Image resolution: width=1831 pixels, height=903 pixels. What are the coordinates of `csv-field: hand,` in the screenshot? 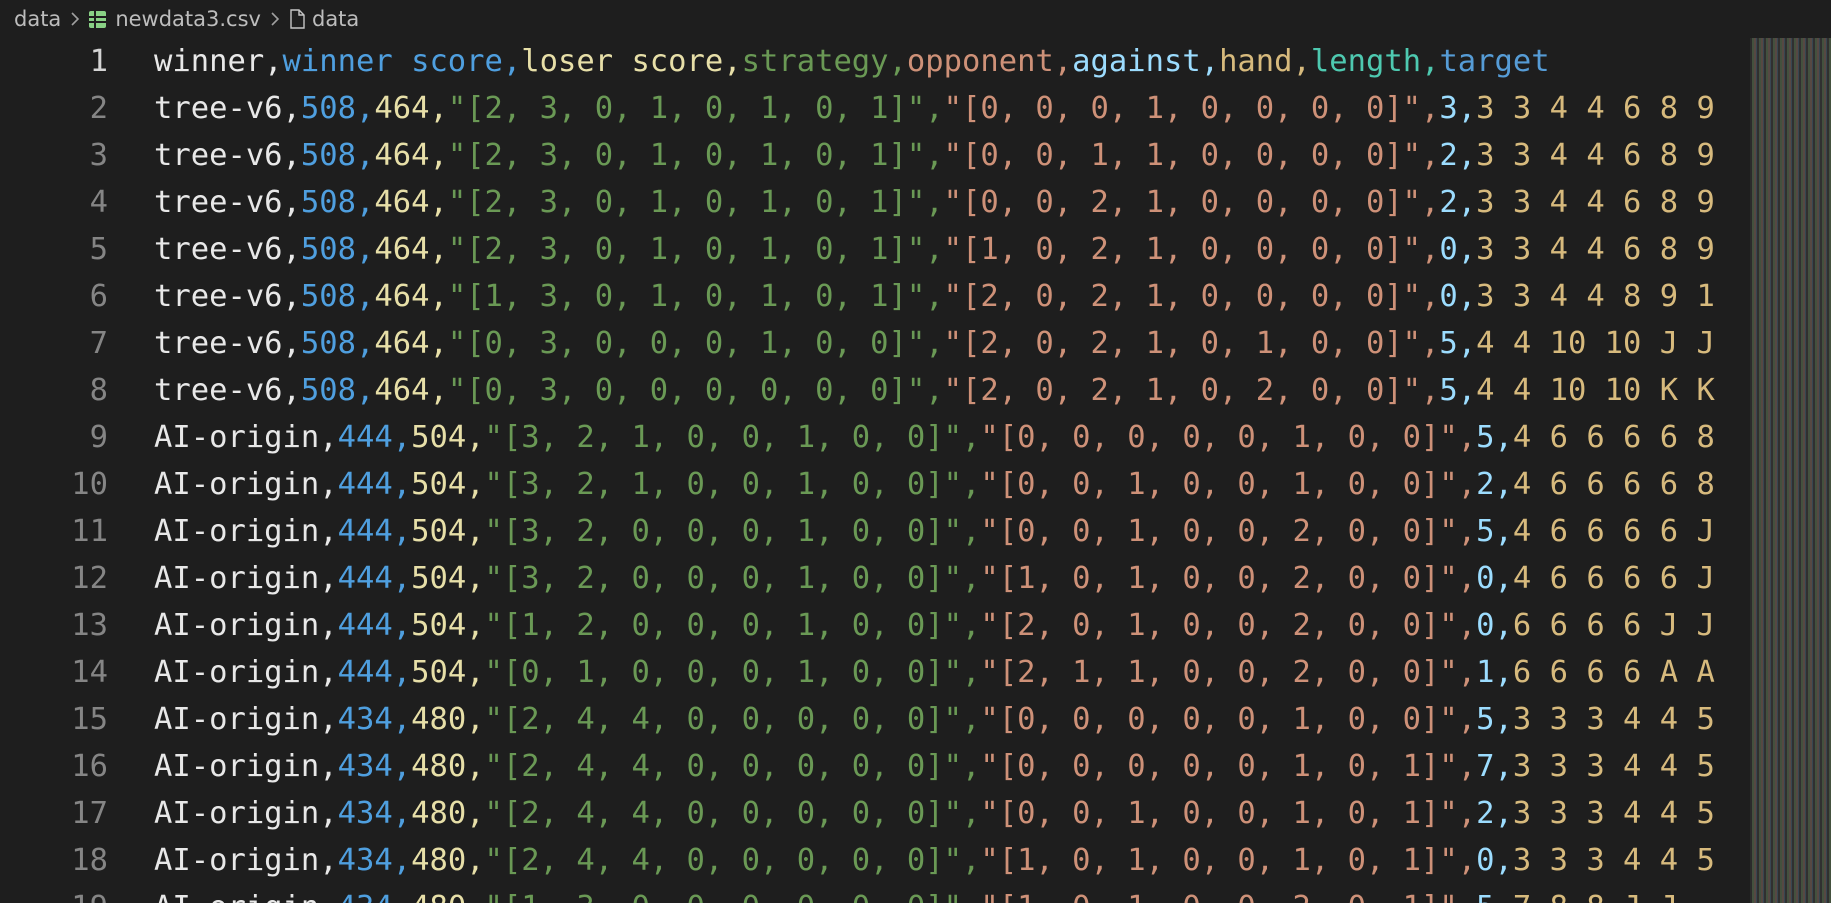 It's located at (1265, 61).